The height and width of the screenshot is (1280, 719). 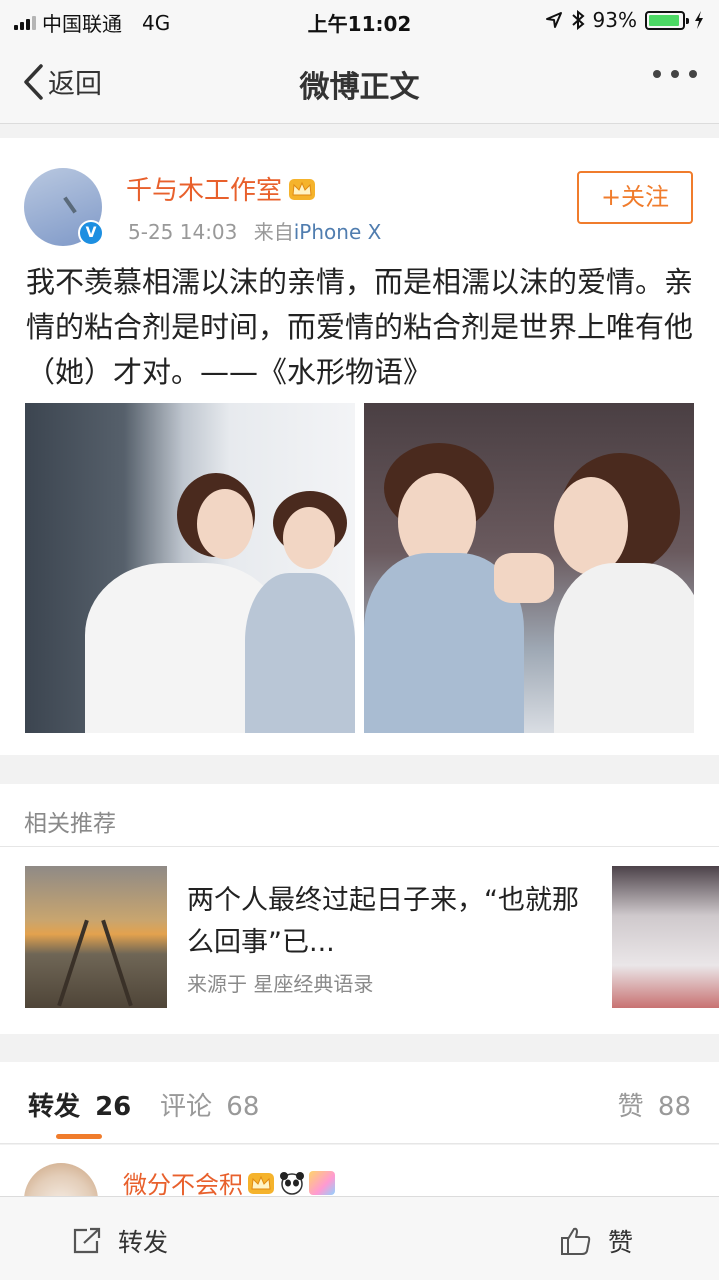 I want to click on status-bar: 中国联通 4G 上午11:02 93%, so click(x=359, y=20).